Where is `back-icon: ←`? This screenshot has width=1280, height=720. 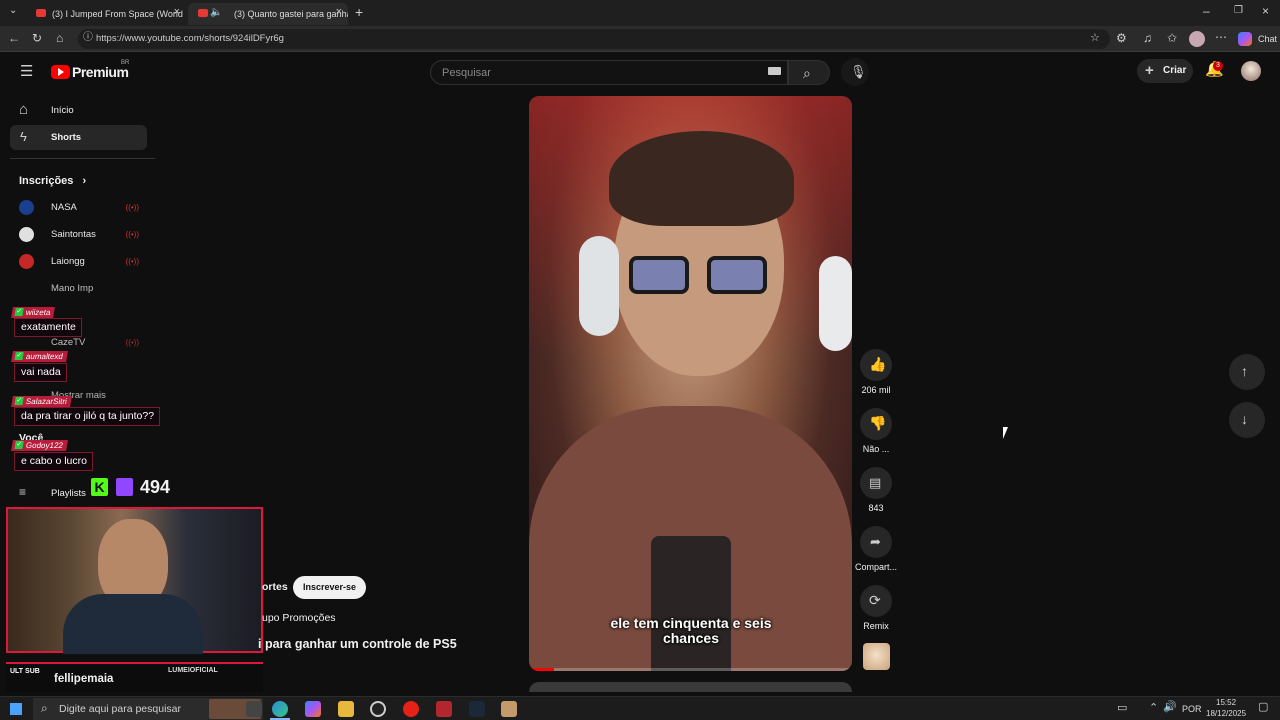
back-icon: ← is located at coordinates (14, 38).